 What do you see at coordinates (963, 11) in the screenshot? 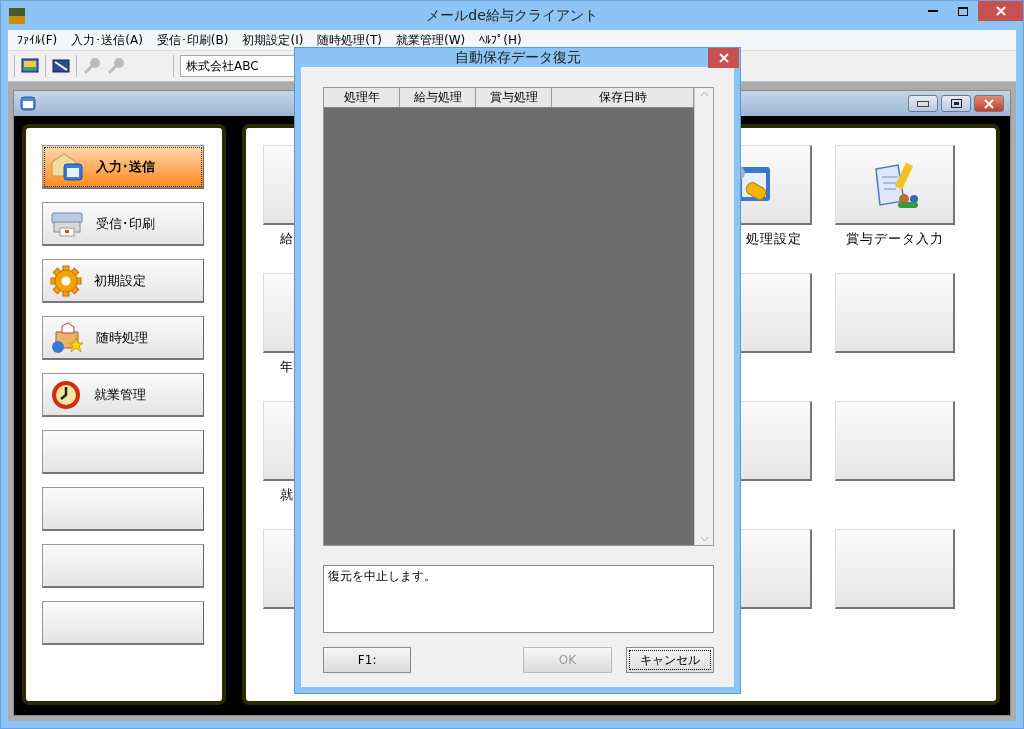
I see `maximize-icon` at bounding box center [963, 11].